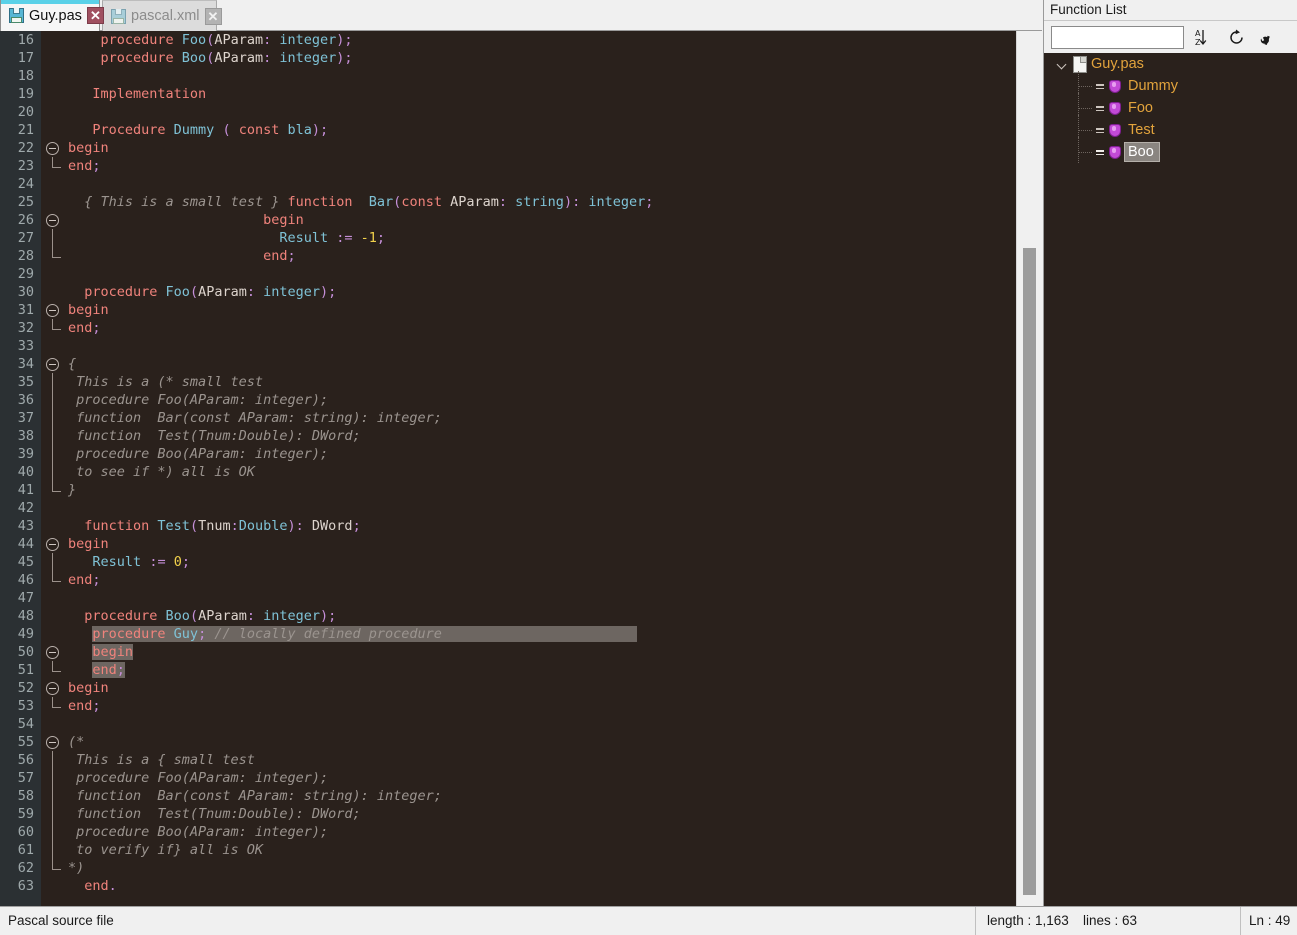 This screenshot has height=935, width=1297. What do you see at coordinates (1236, 37) in the screenshot?
I see `reload-button` at bounding box center [1236, 37].